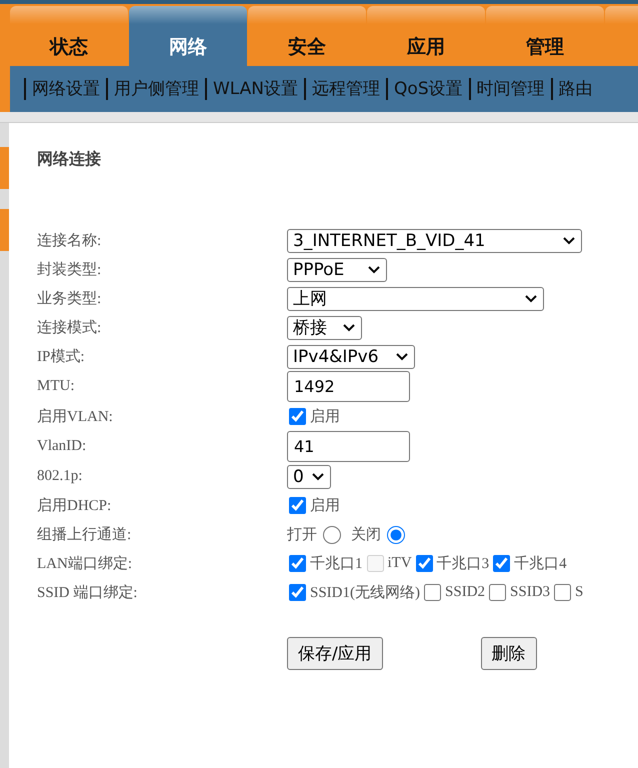 This screenshot has width=638, height=768. Describe the element at coordinates (366, 535) in the screenshot. I see `radio-label: 关闭` at that location.